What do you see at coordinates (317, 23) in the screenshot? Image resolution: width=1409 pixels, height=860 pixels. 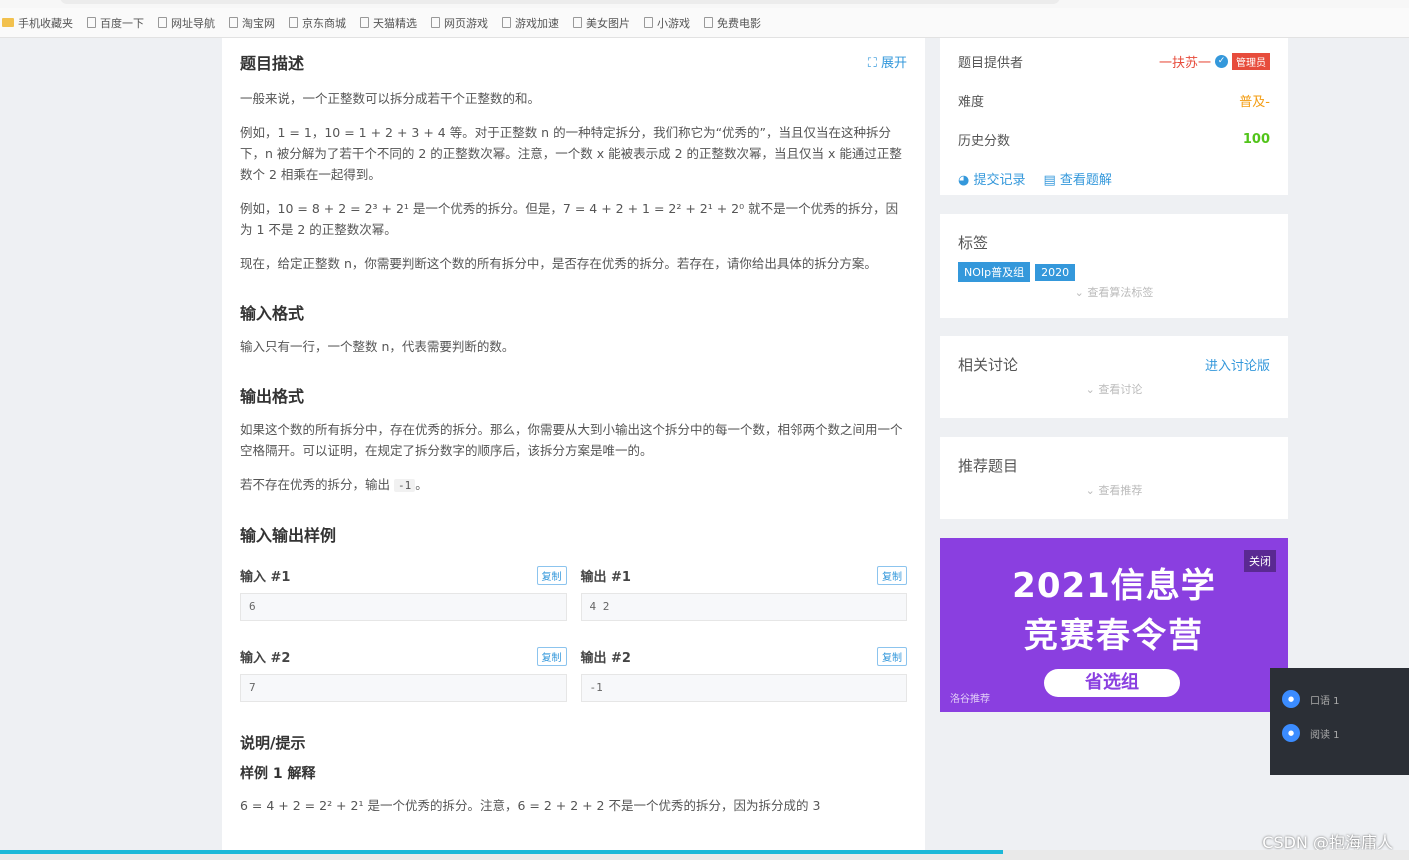 I see `bookmark-item: 京东商城` at bounding box center [317, 23].